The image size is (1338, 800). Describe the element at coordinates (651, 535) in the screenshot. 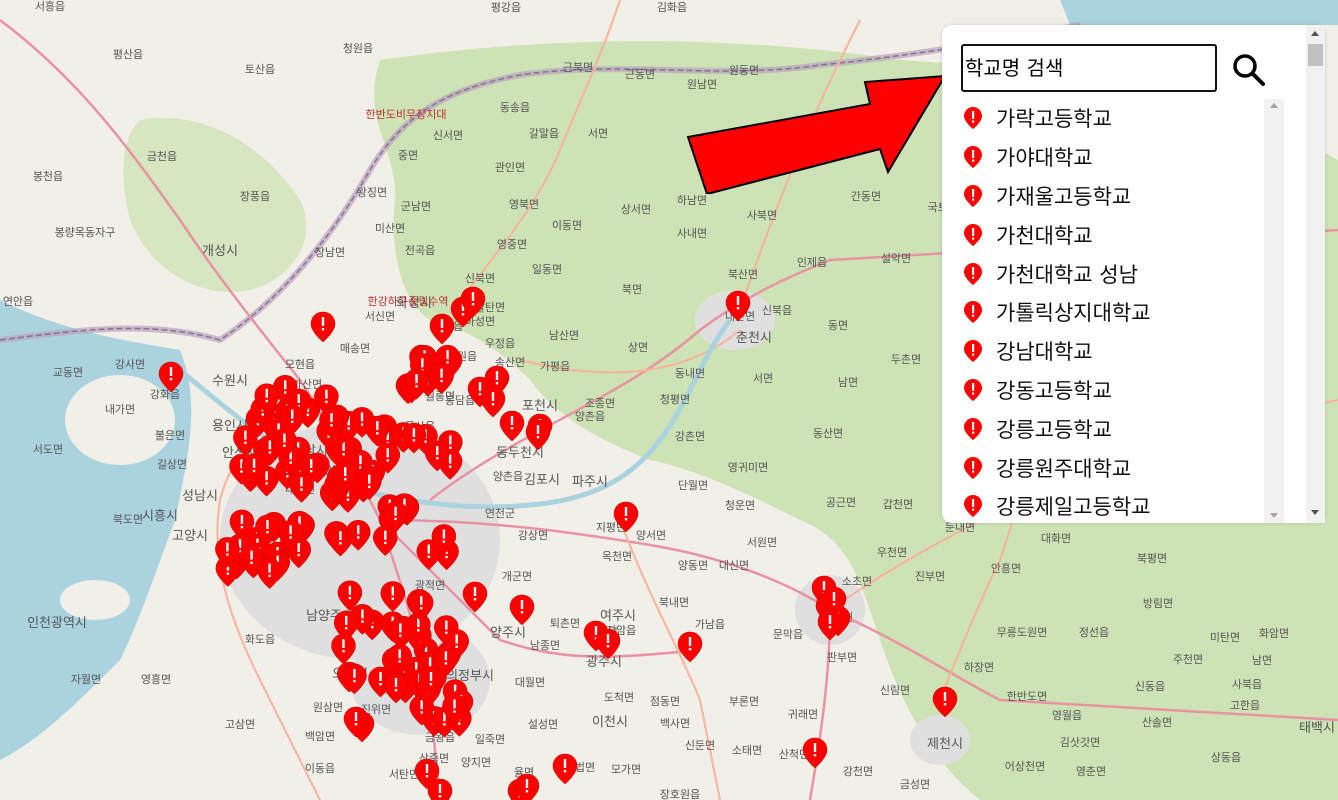

I see `place-label: 양서면` at that location.